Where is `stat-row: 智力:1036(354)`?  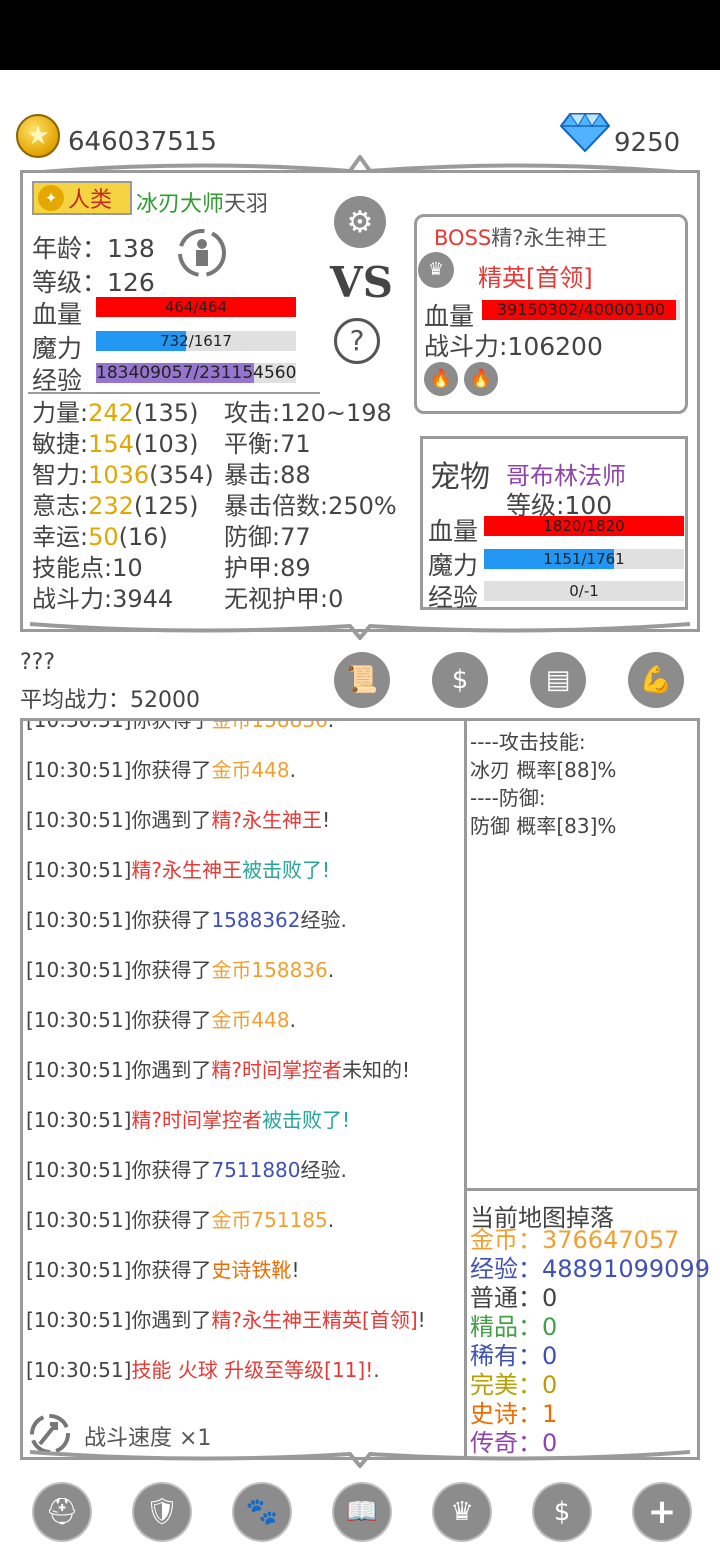 stat-row: 智力:1036(354) is located at coordinates (123, 475).